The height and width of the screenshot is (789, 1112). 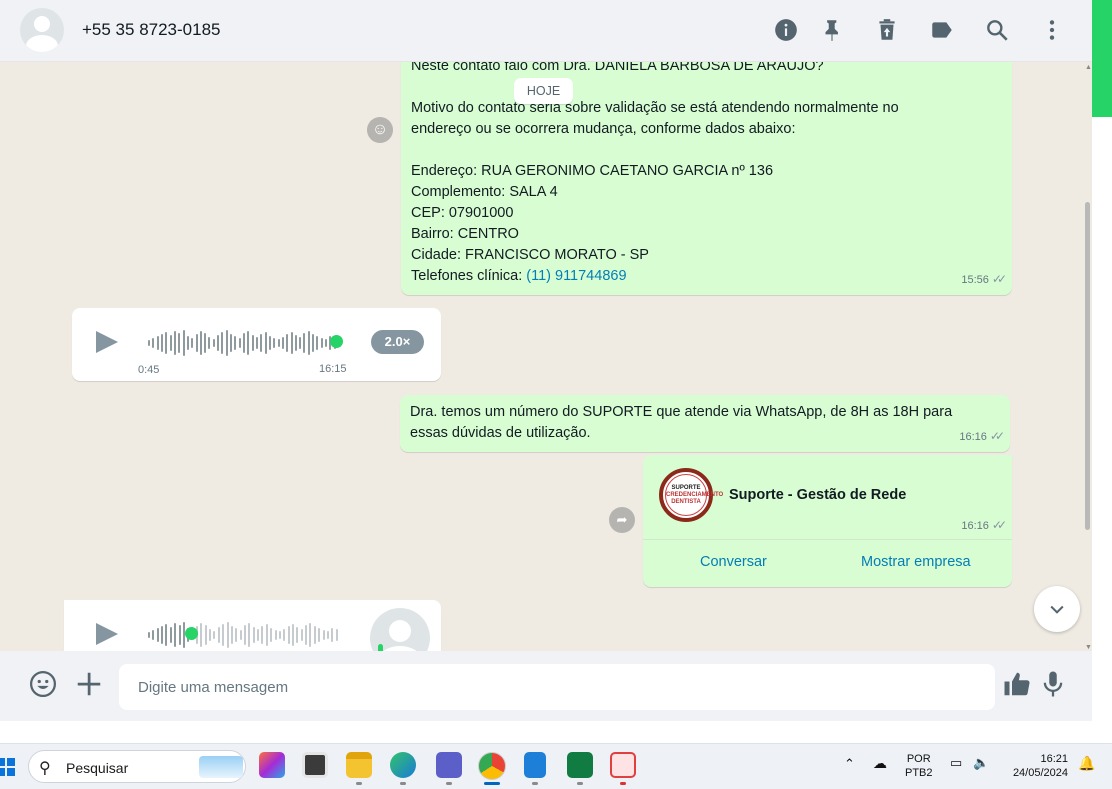 I want to click on thumbs-up-icon, so click(x=1017, y=684).